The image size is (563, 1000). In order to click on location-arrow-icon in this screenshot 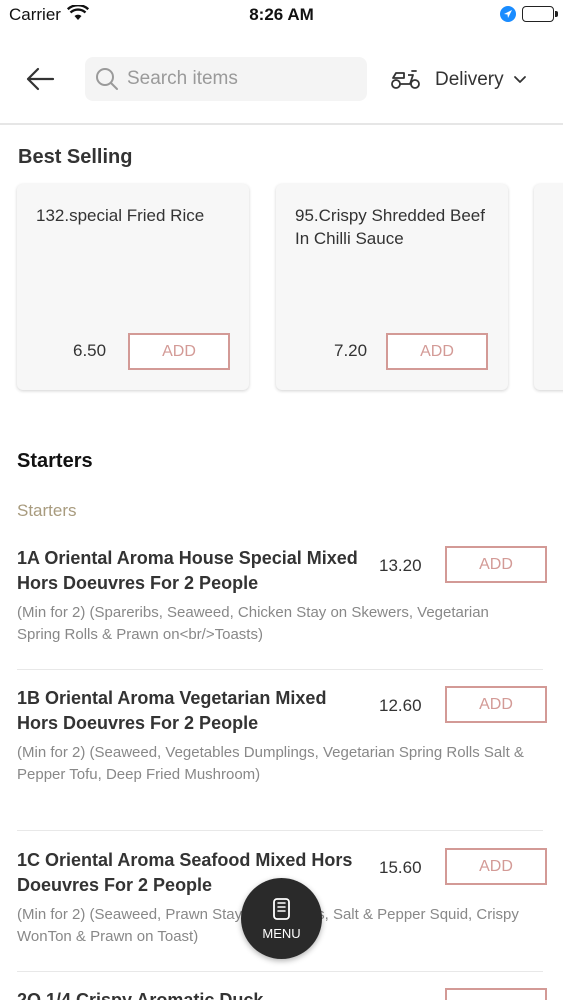, I will do `click(508, 16)`.